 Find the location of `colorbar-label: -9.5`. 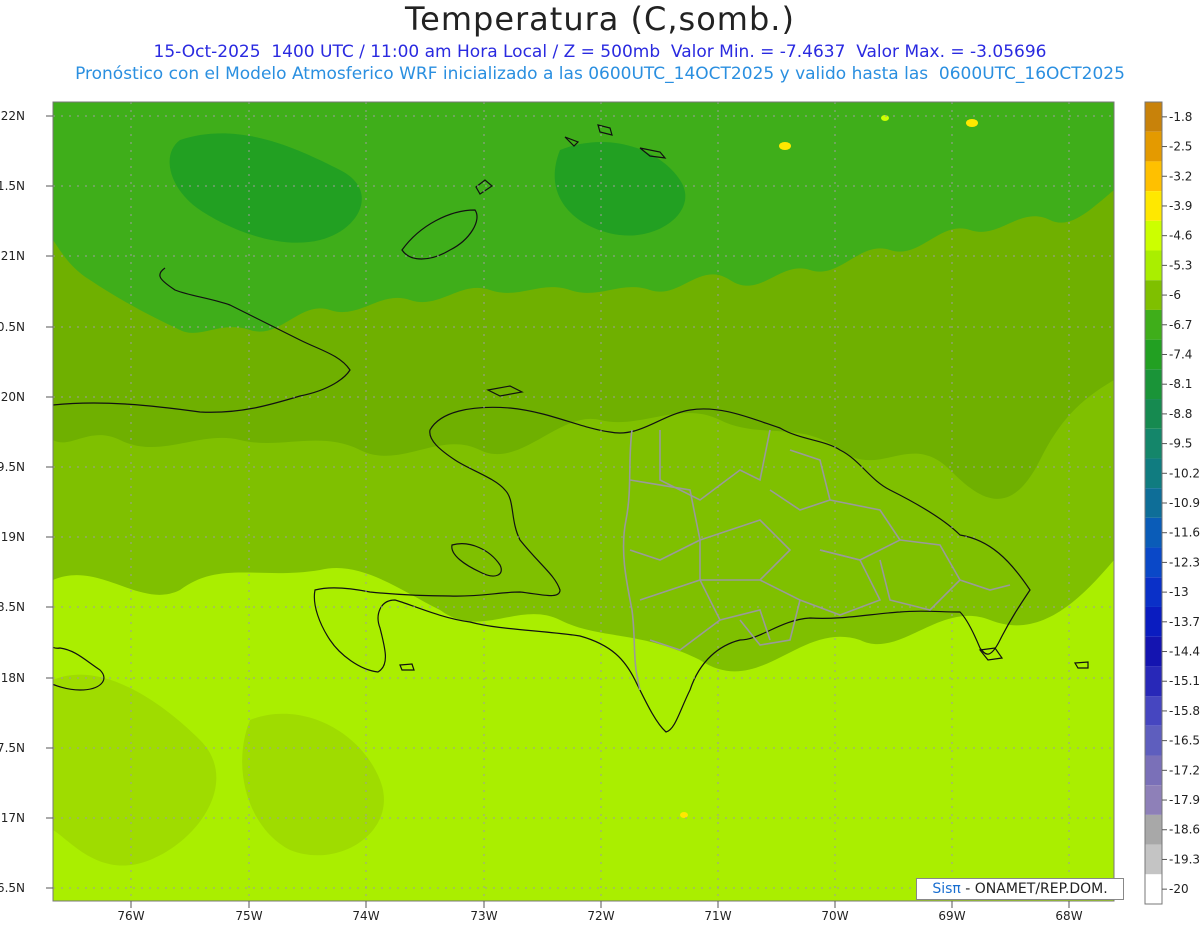

colorbar-label: -9.5 is located at coordinates (1180, 444).